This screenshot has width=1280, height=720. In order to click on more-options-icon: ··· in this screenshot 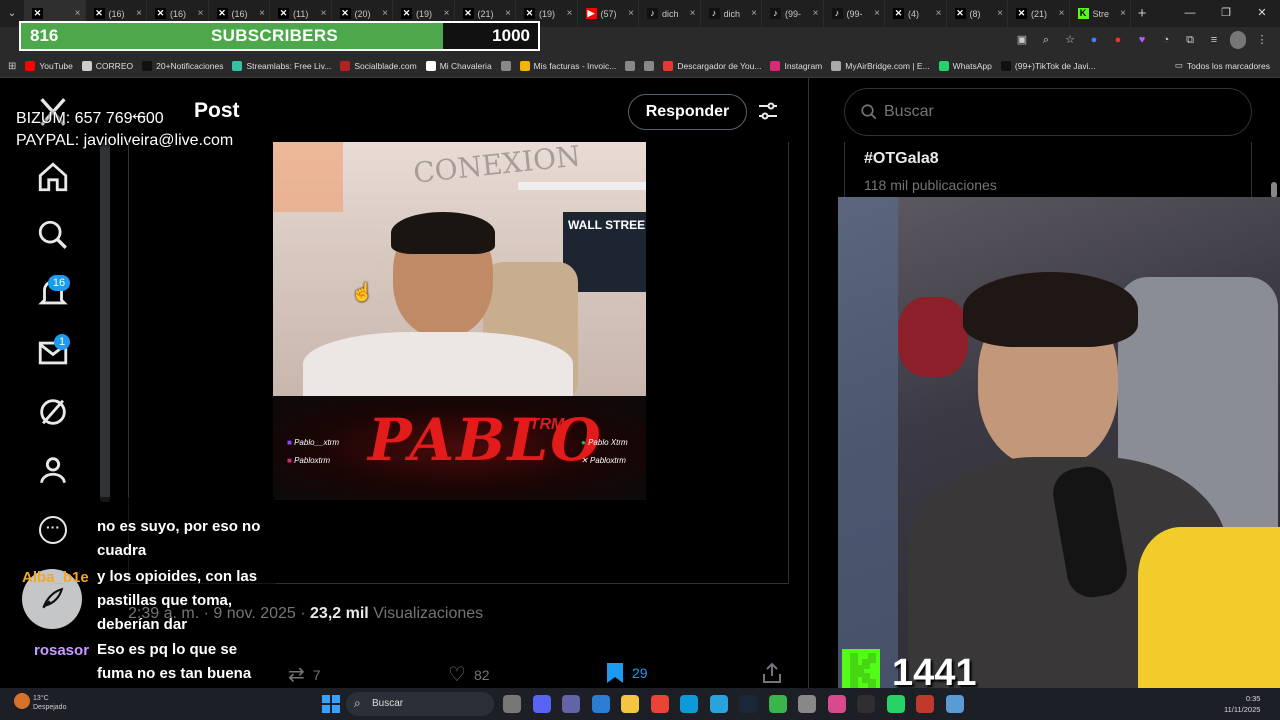, I will do `click(53, 530)`.